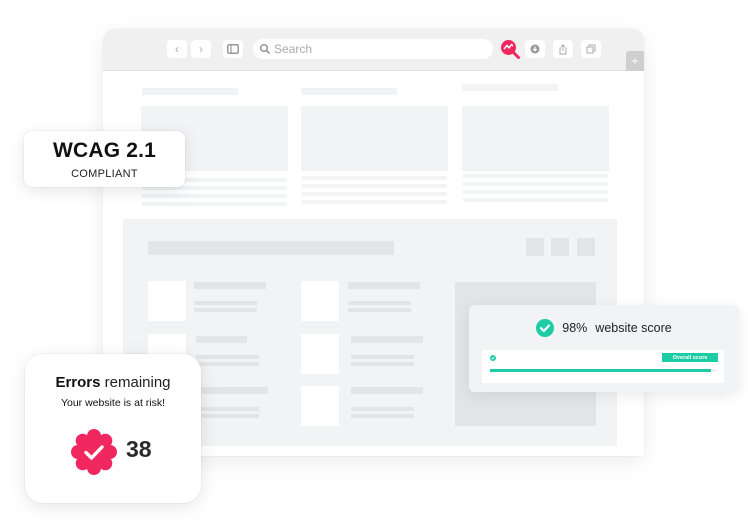 This screenshot has height=520, width=748. What do you see at coordinates (94, 452) in the screenshot?
I see `verified-badge-icon` at bounding box center [94, 452].